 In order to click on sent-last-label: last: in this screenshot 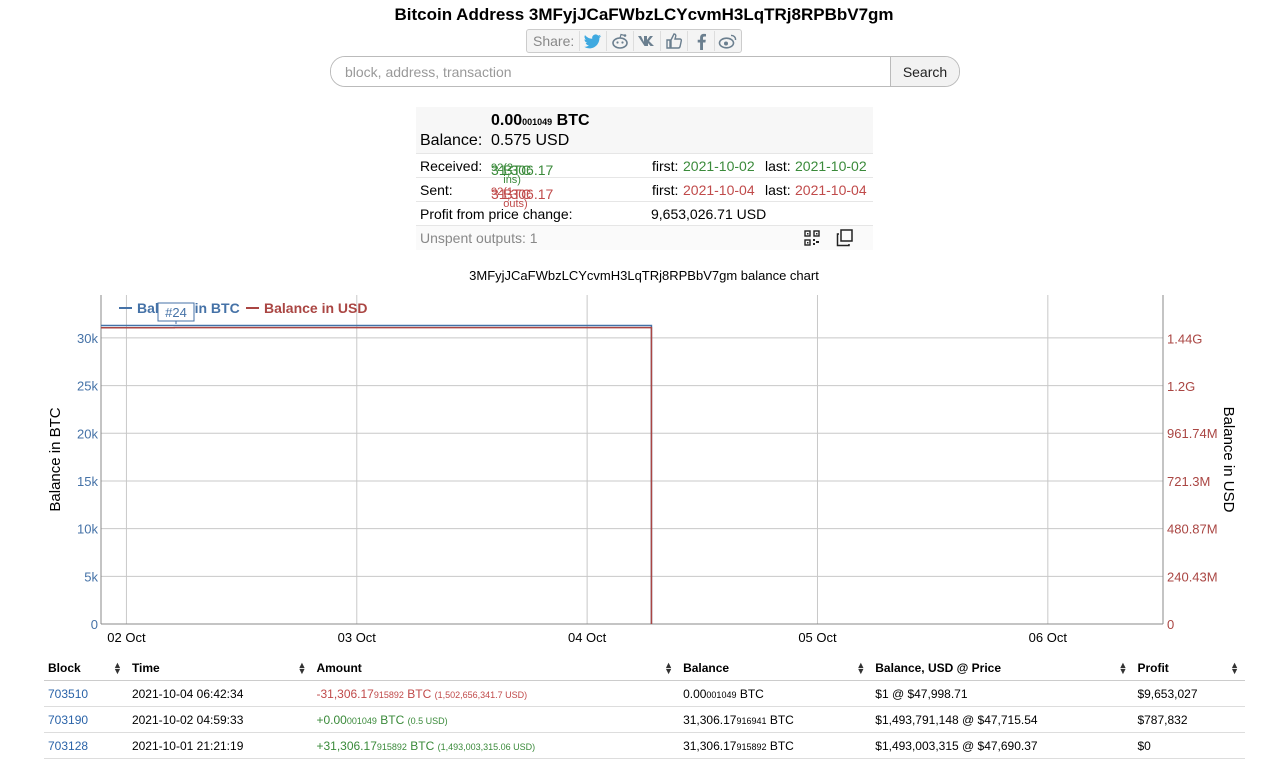, I will do `click(778, 190)`.